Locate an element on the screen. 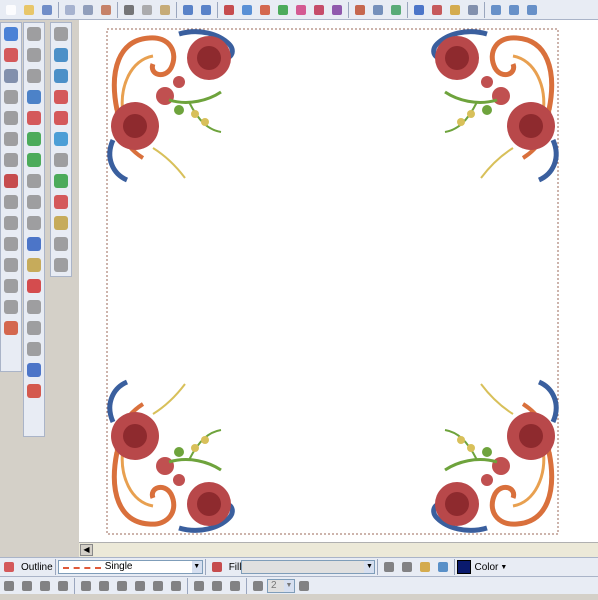 Image resolution: width=598 pixels, height=600 pixels. pen-tool-icon is located at coordinates (34, 55).